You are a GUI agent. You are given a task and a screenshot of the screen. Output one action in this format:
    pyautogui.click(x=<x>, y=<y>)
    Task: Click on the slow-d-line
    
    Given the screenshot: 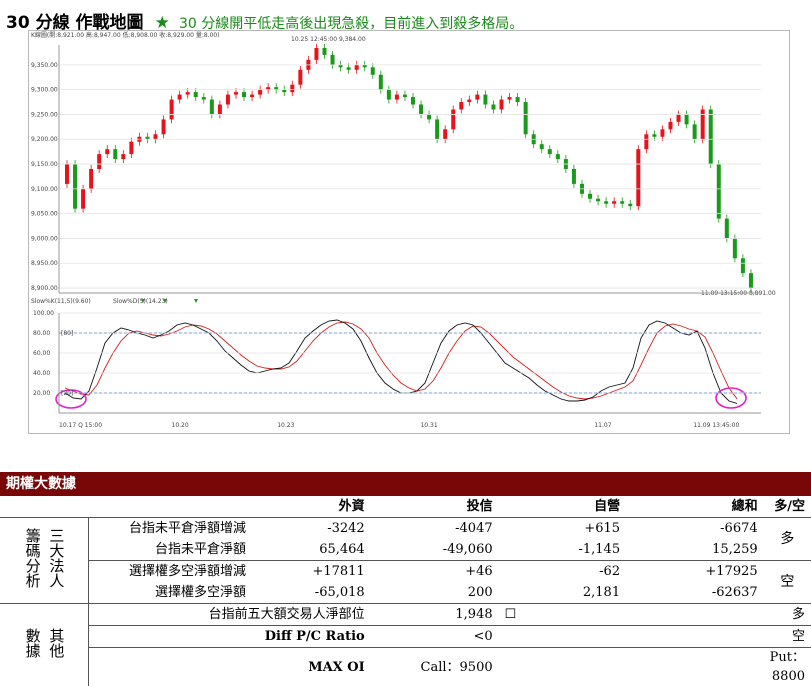 What is the action you would take?
    pyautogui.click(x=401, y=360)
    